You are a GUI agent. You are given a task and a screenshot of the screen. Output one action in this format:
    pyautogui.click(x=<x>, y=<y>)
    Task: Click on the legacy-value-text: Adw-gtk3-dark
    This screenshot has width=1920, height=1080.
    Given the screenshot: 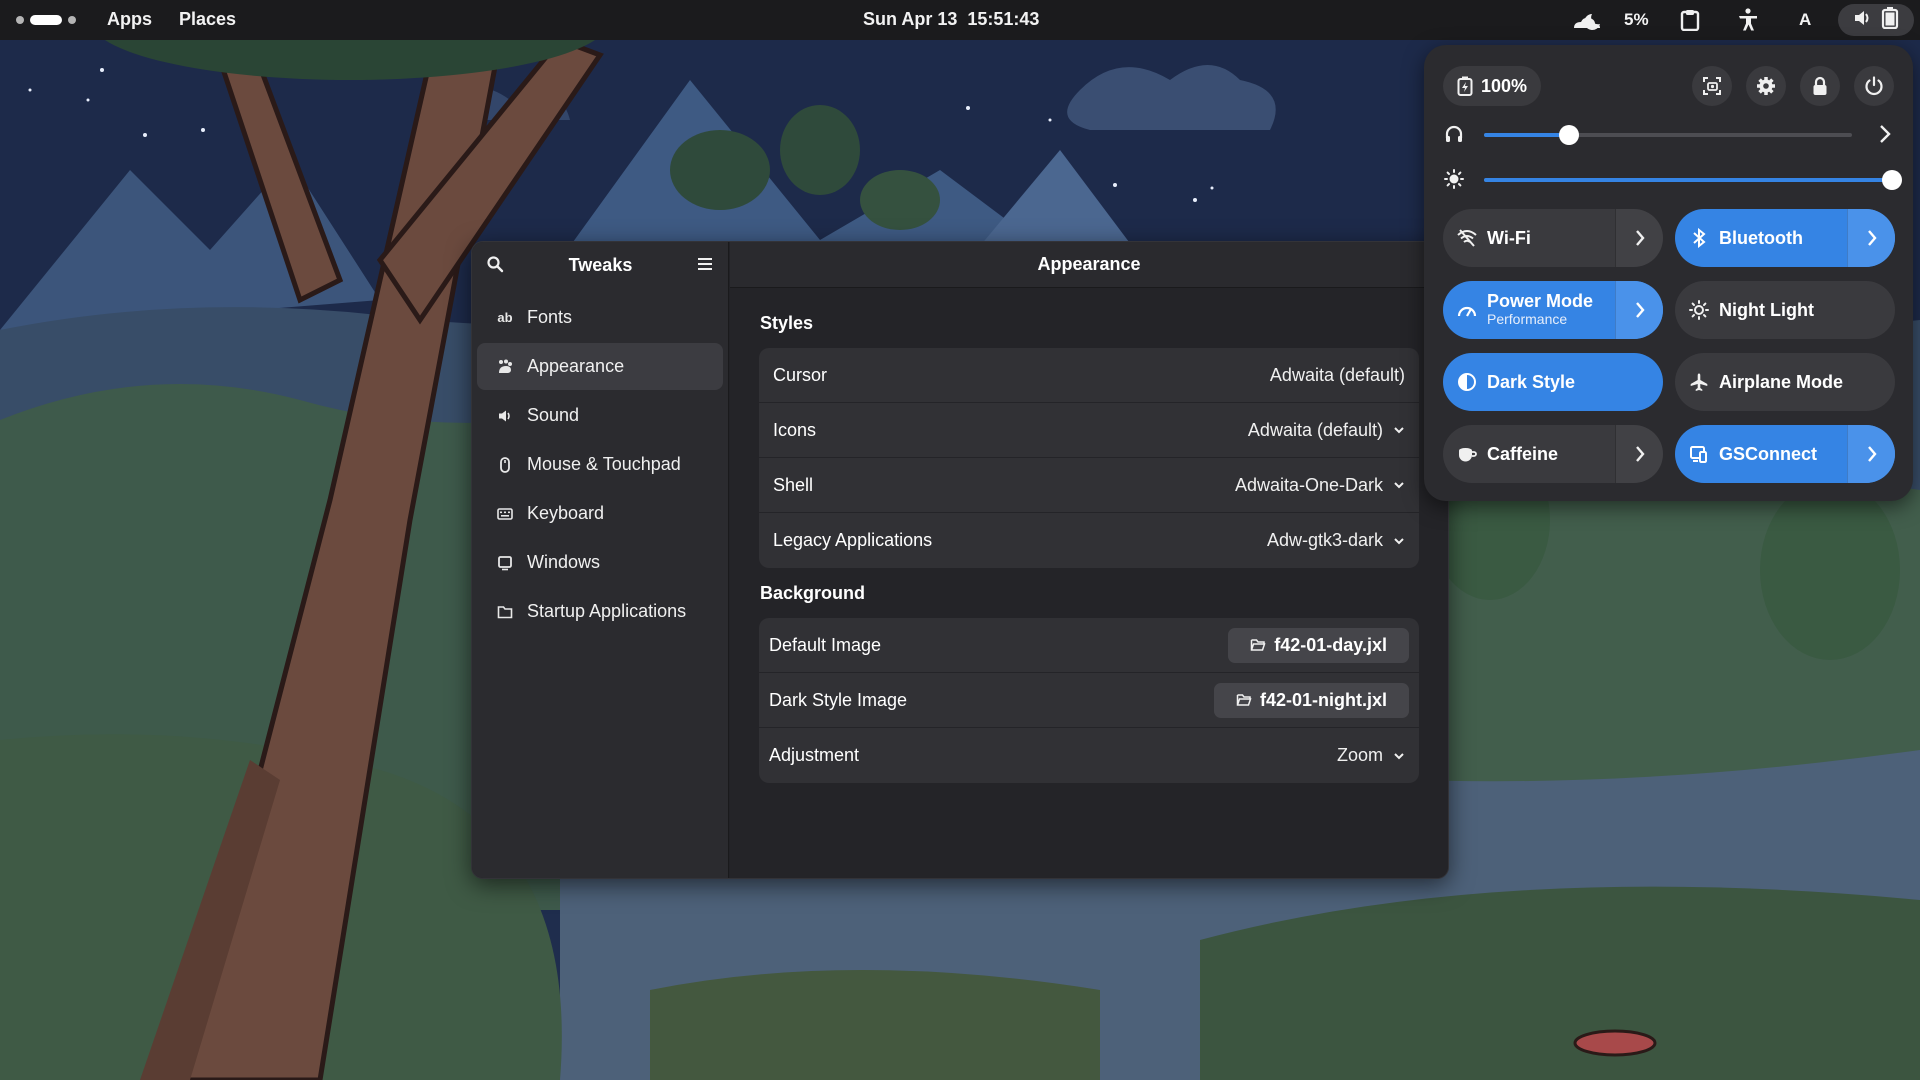 What is the action you would take?
    pyautogui.click(x=1324, y=540)
    